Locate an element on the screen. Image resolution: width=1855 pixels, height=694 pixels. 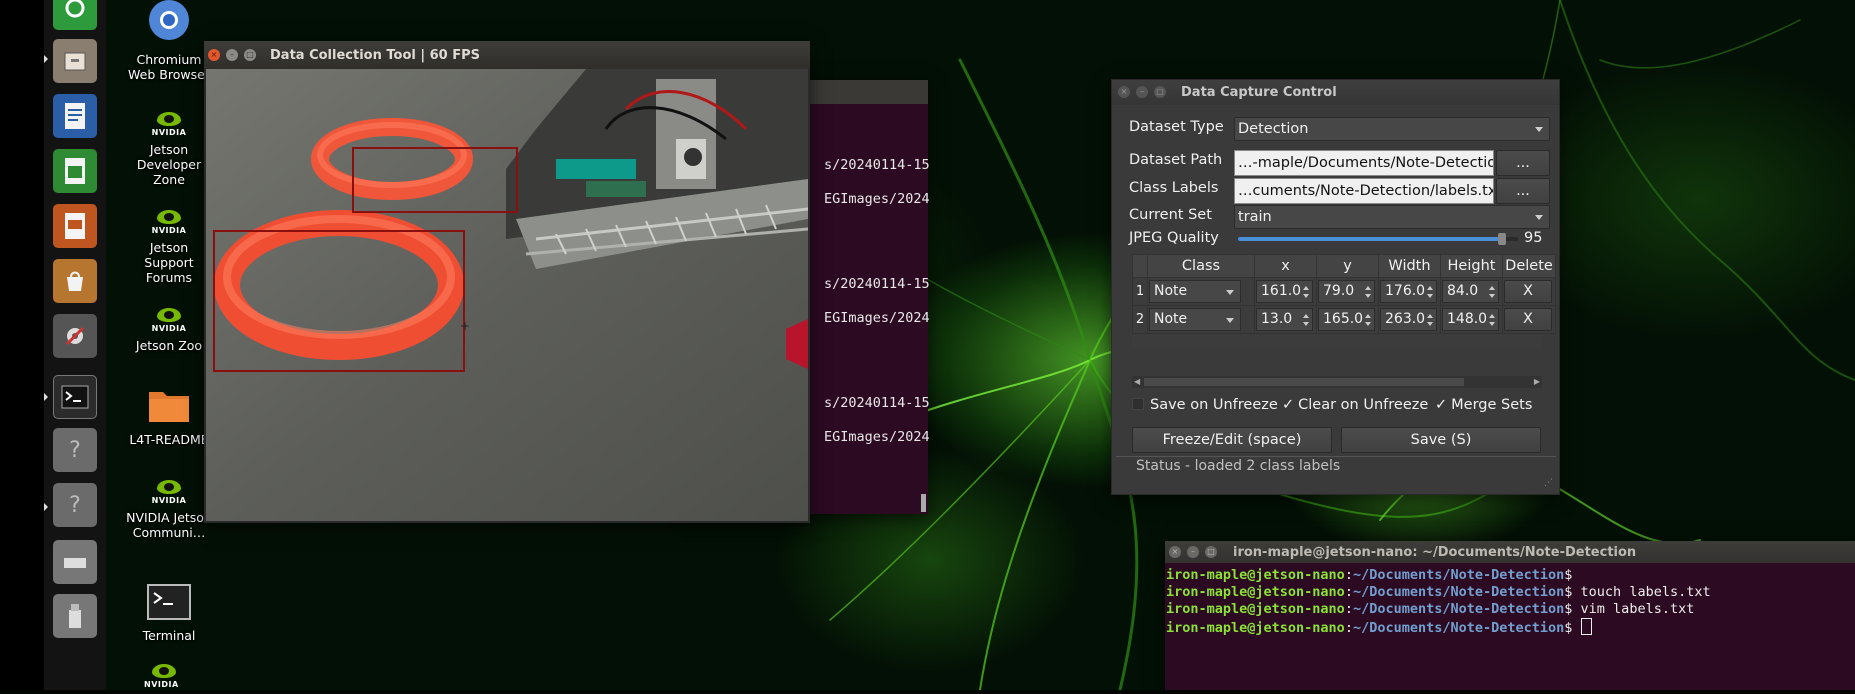
ubuntu-icon is located at coordinates (75, 15).